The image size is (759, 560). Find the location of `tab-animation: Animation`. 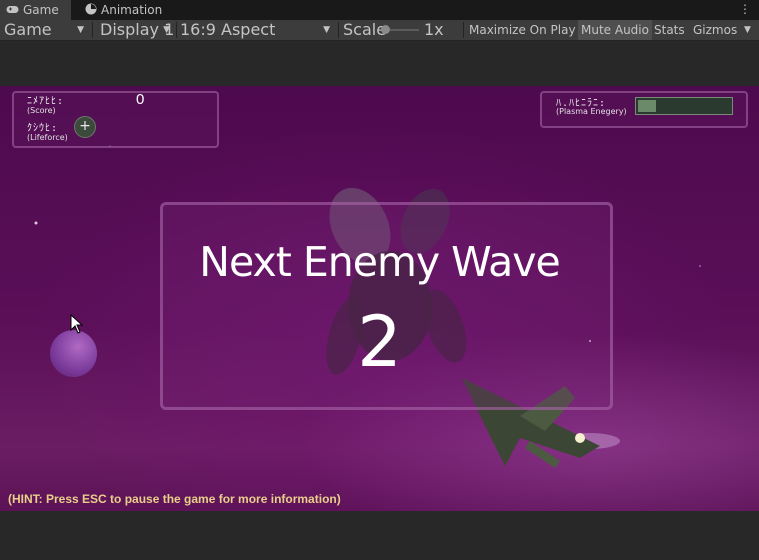

tab-animation: Animation is located at coordinates (120, 10).